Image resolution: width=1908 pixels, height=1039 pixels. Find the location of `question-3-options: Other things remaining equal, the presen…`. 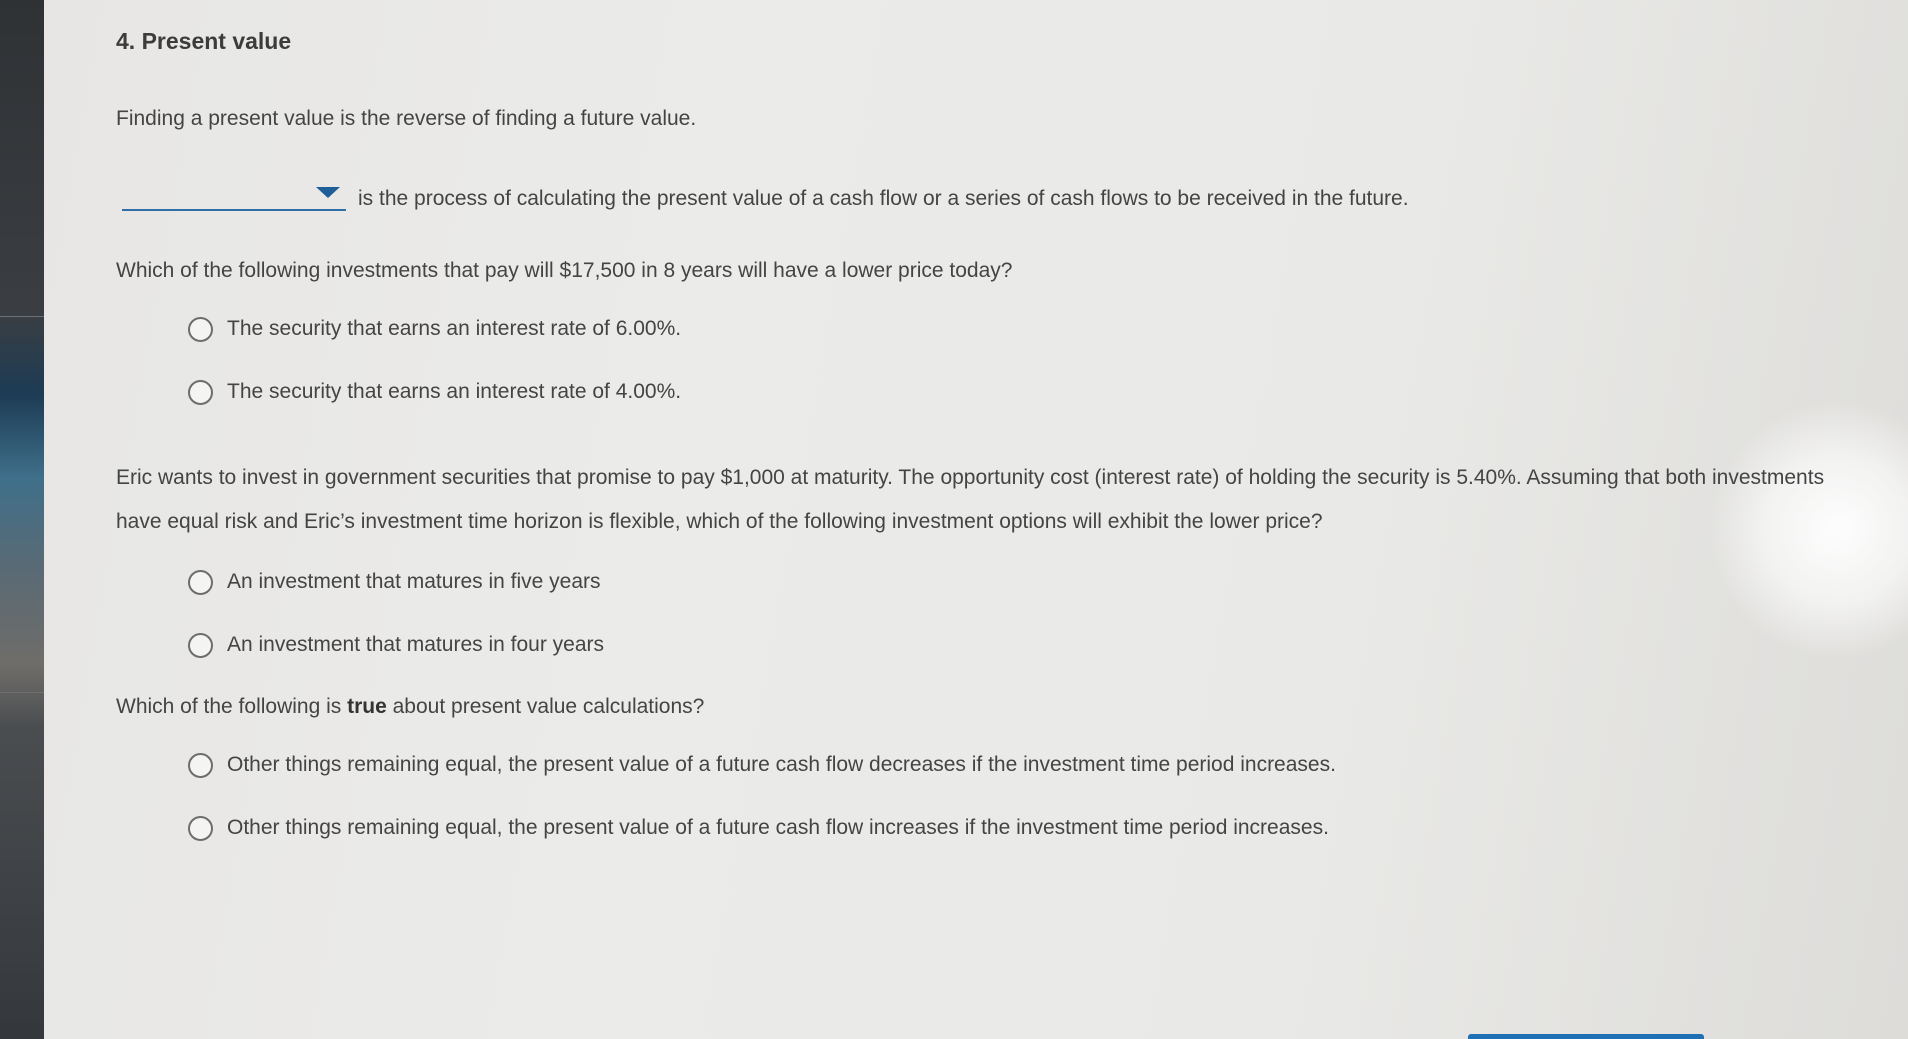

question-3-options: Other things remaining equal, the presen… is located at coordinates (1012, 796).